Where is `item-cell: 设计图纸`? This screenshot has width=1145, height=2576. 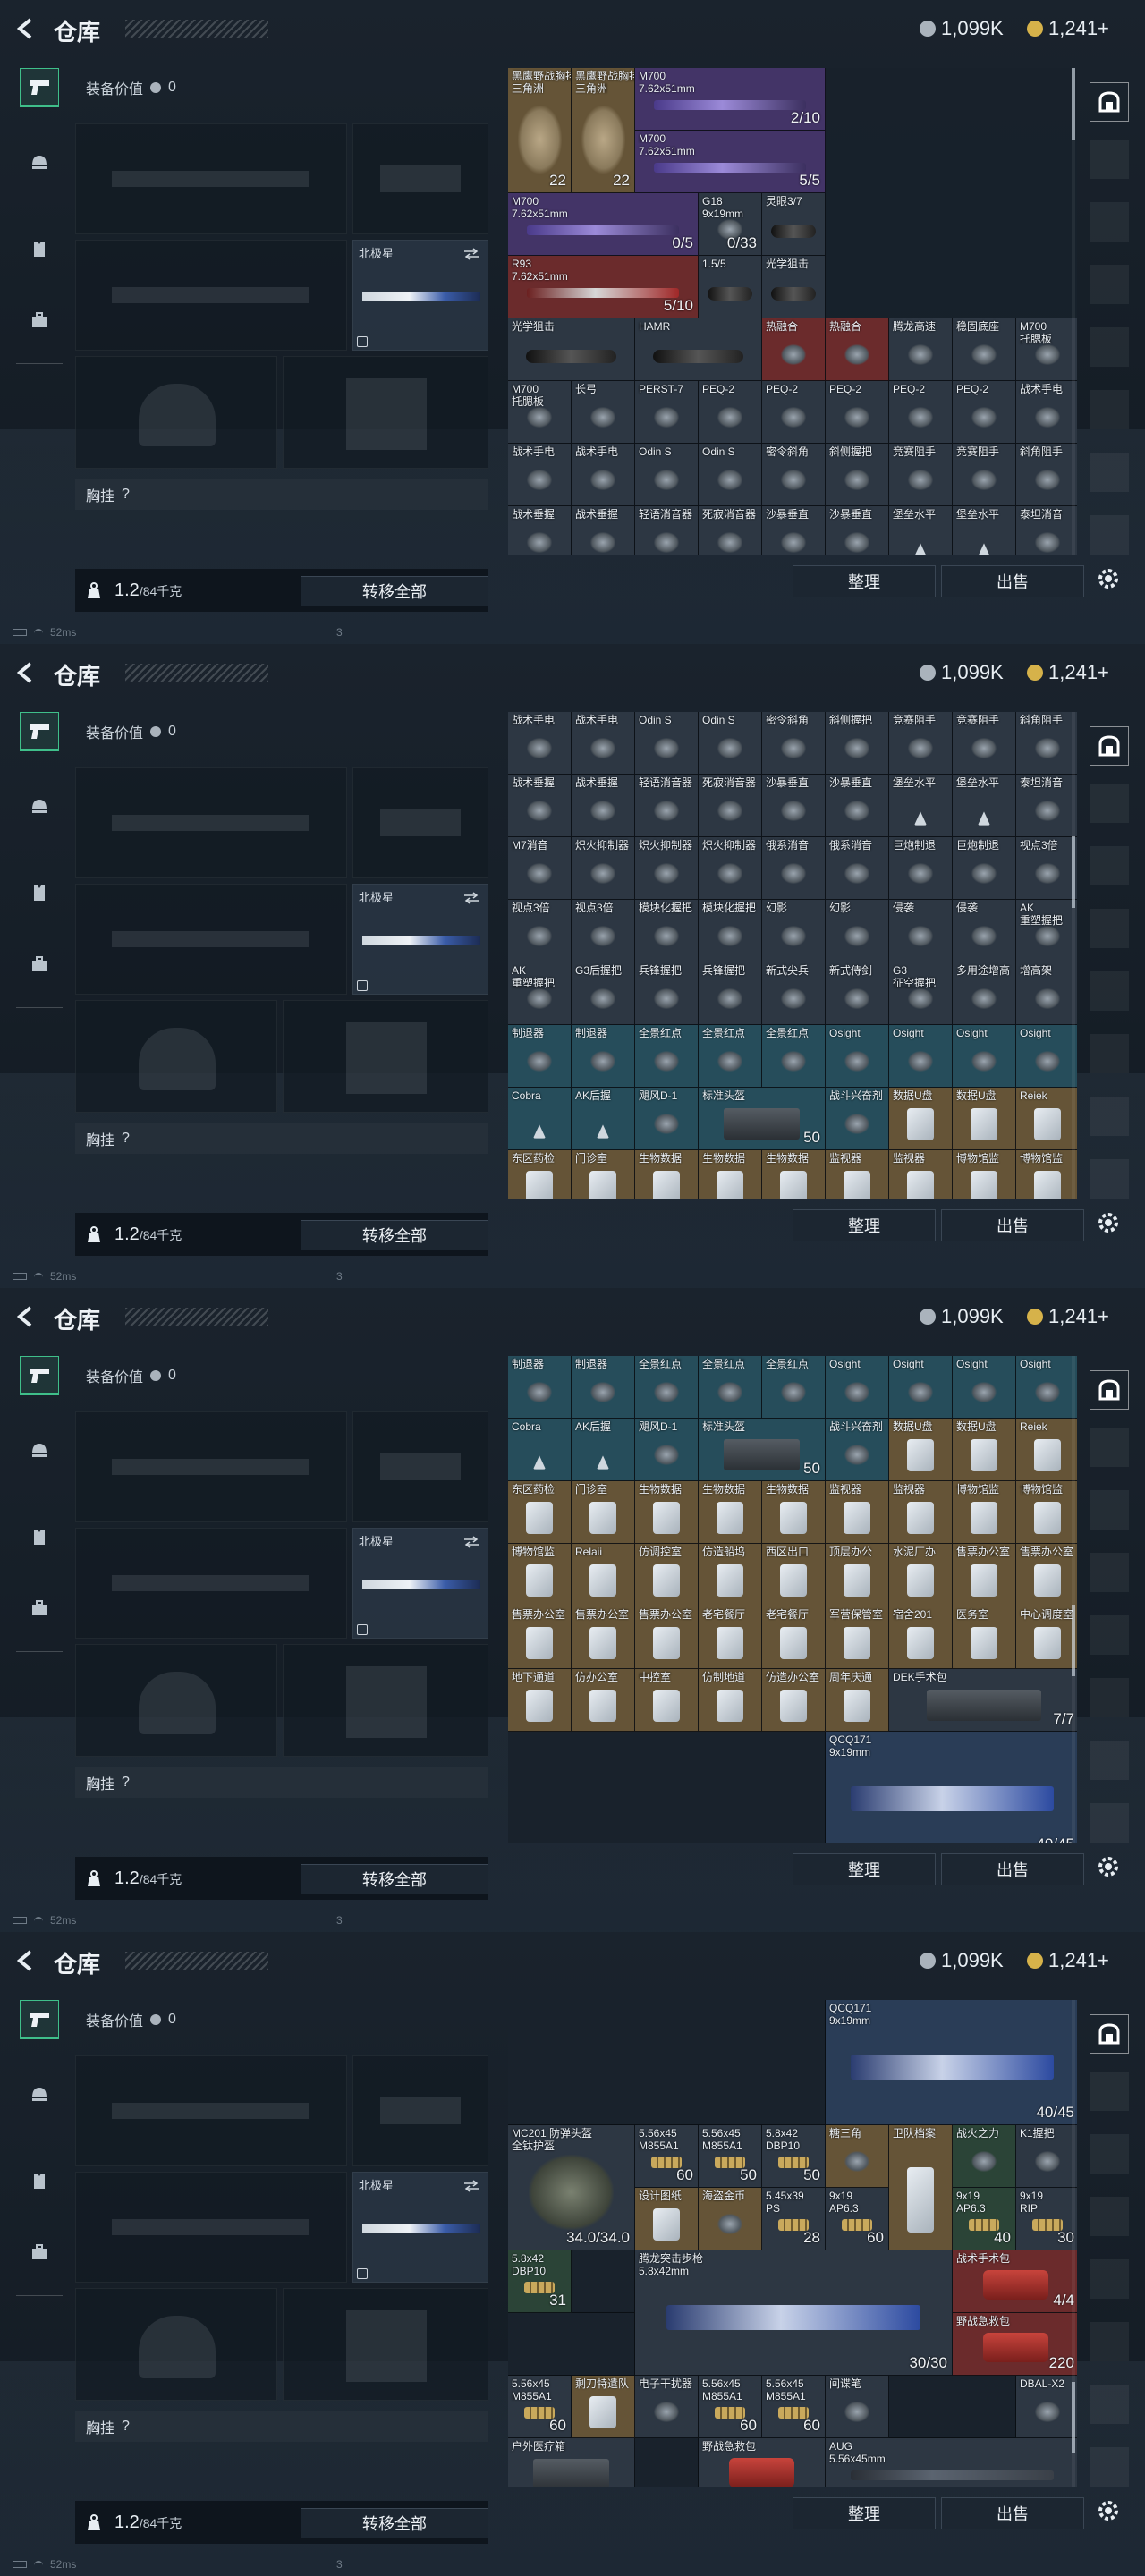
item-cell: 设计图纸 is located at coordinates (667, 2219).